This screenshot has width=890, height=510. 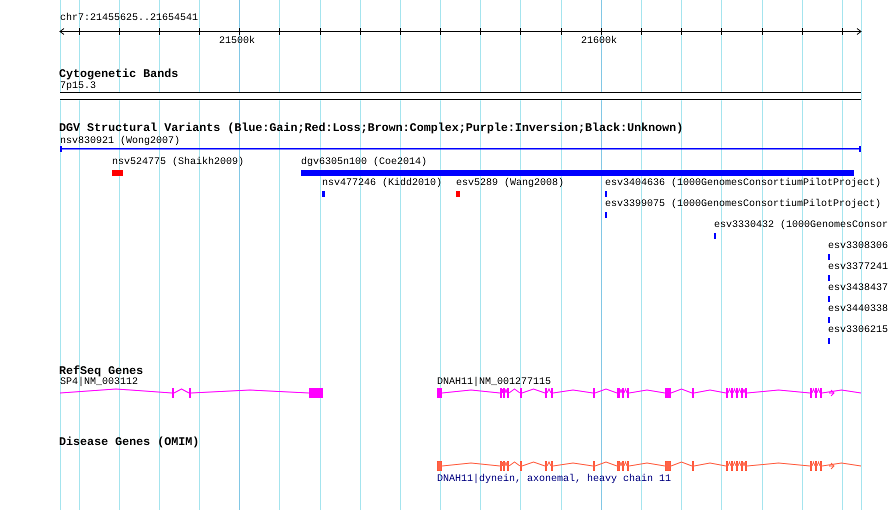 I want to click on gene-label: DNAH11|NM_001277115, so click(x=494, y=382).